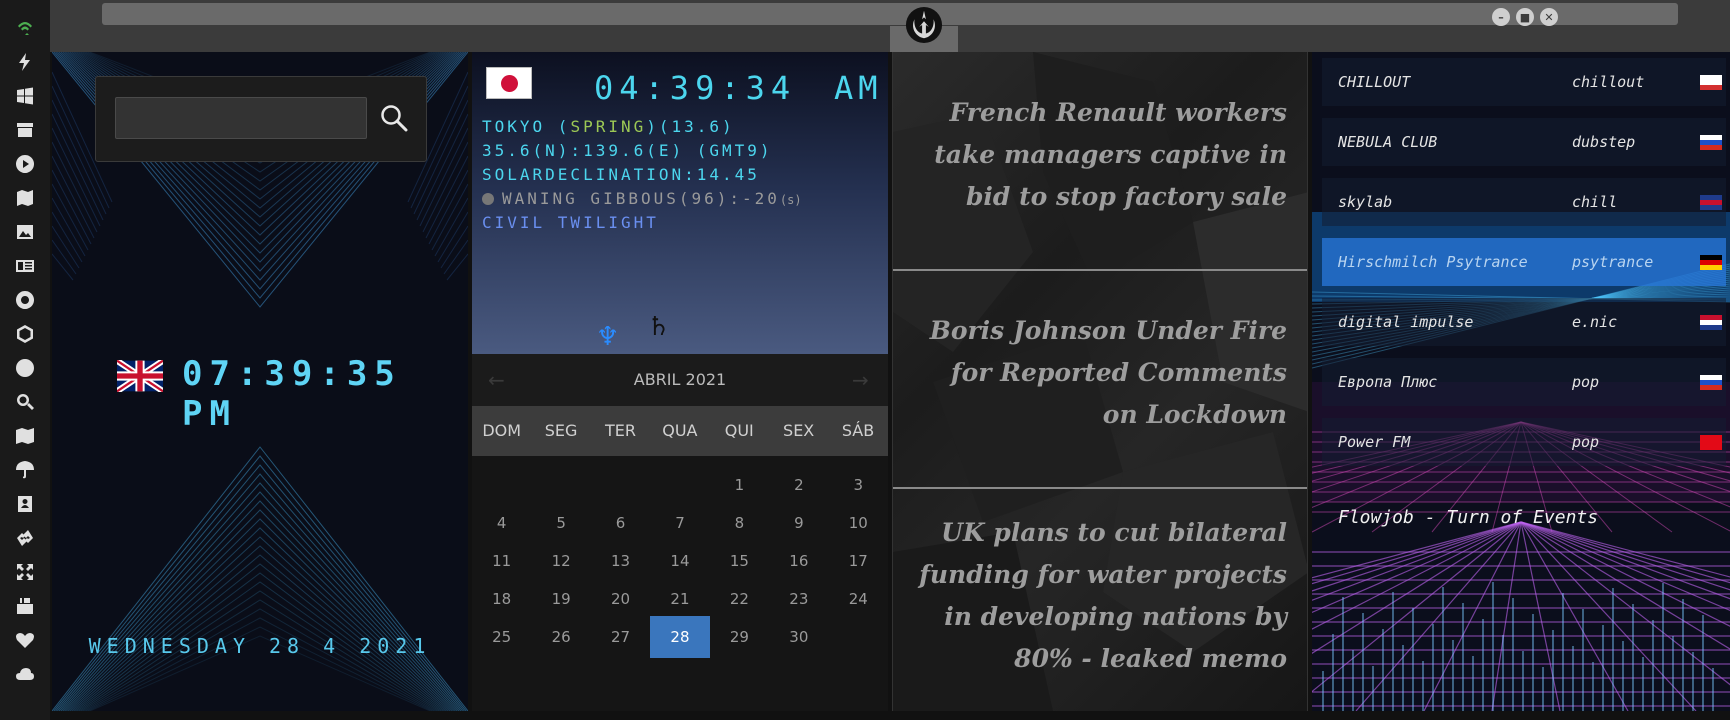  What do you see at coordinates (627, 150) in the screenshot?
I see `tokyo-coordinates: 35.6(N):139.6(E) (GMT9)` at bounding box center [627, 150].